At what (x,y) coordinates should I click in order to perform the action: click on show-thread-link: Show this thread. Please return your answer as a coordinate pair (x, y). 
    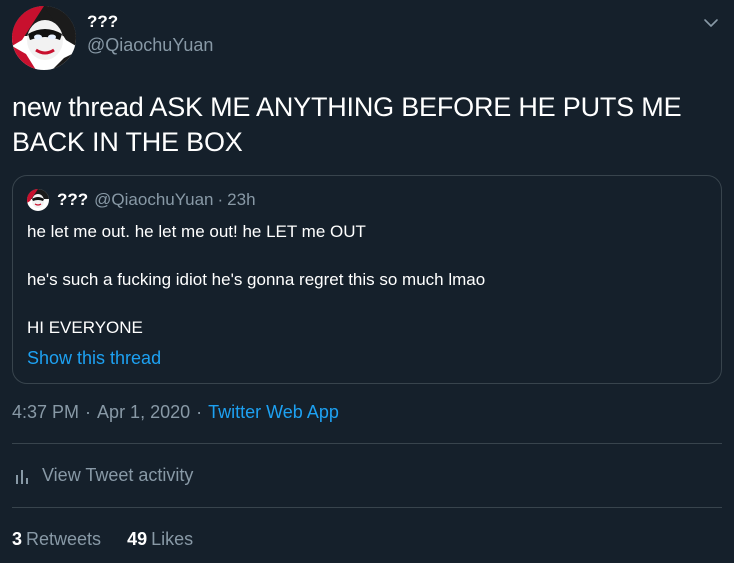
    Looking at the image, I should click on (94, 358).